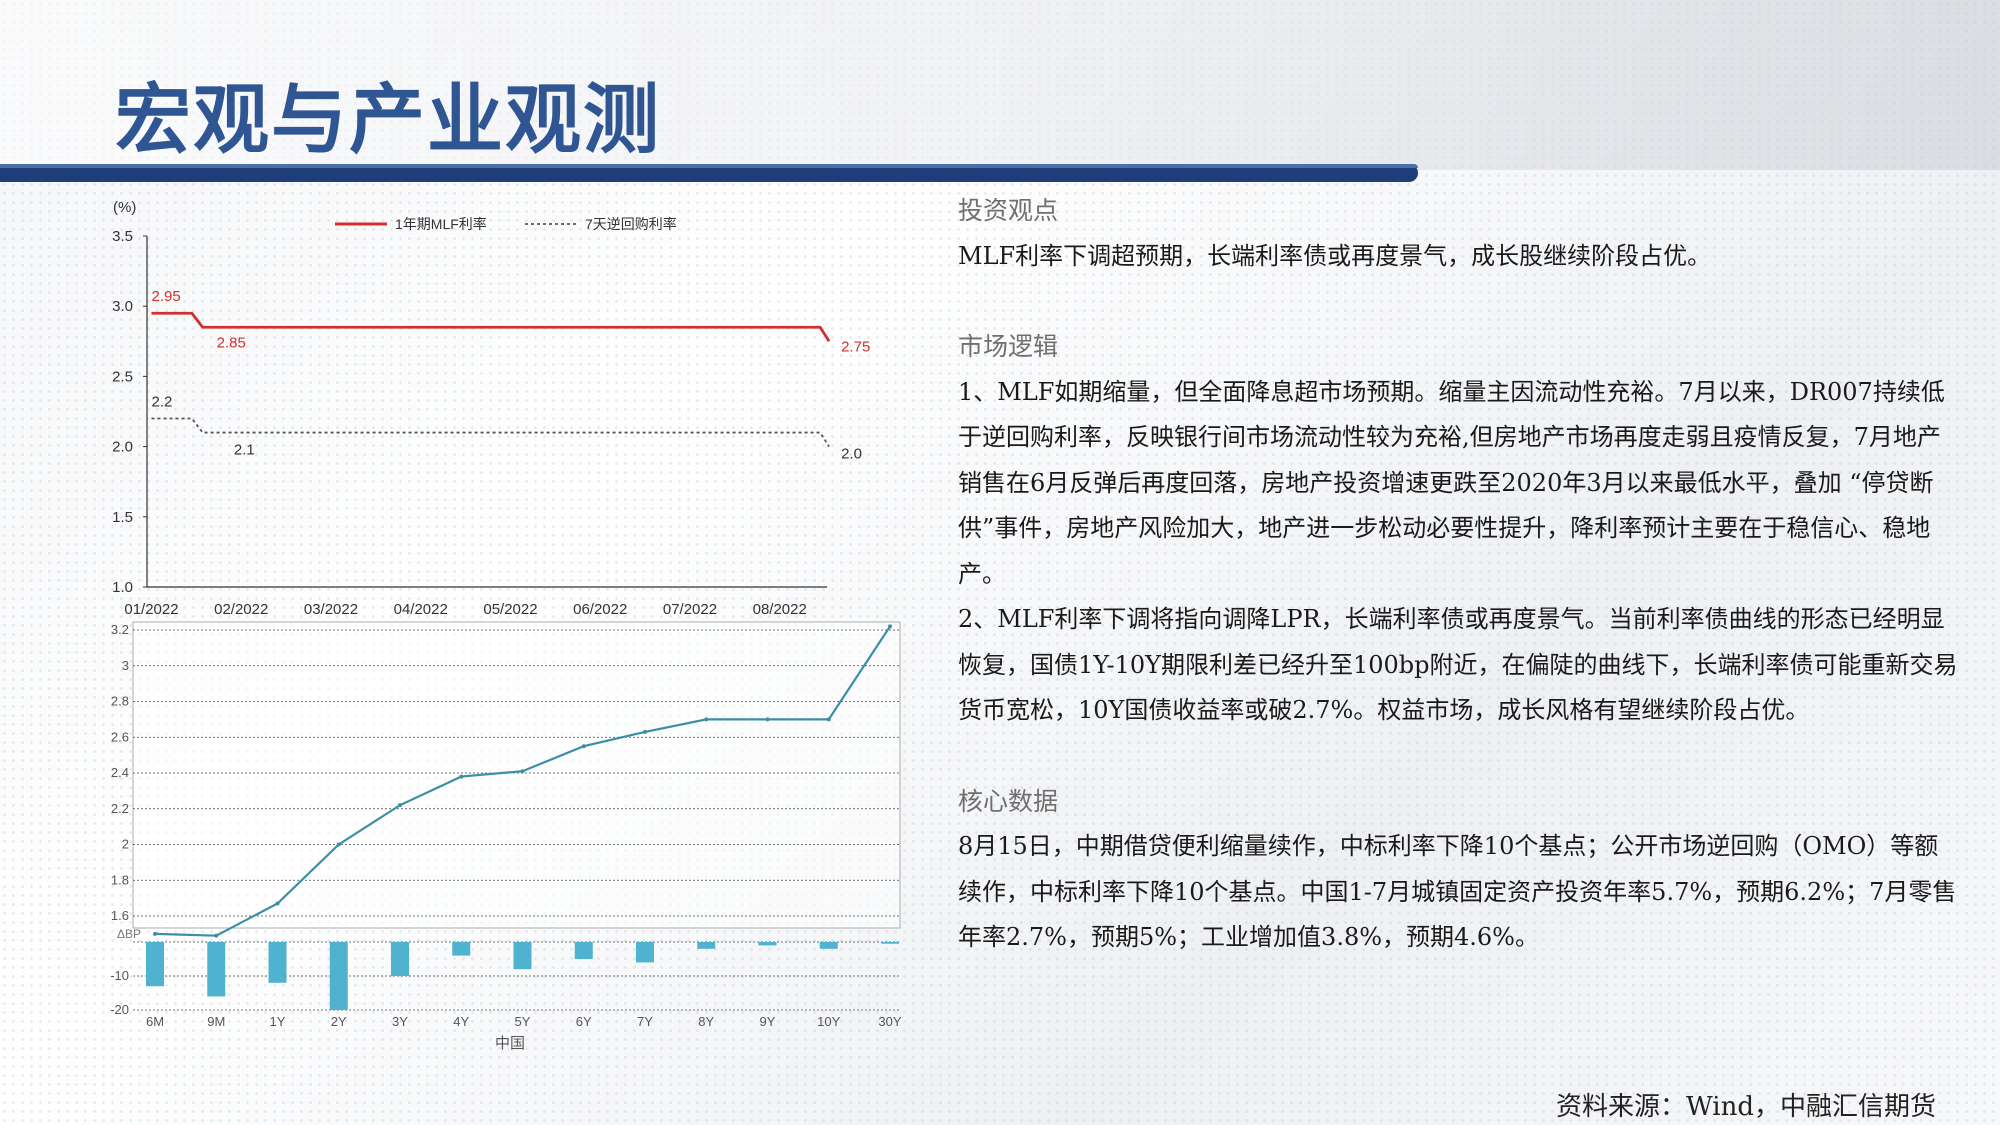 The width and height of the screenshot is (2000, 1125). What do you see at coordinates (709, 166) in the screenshot?
I see `title-underline-accent` at bounding box center [709, 166].